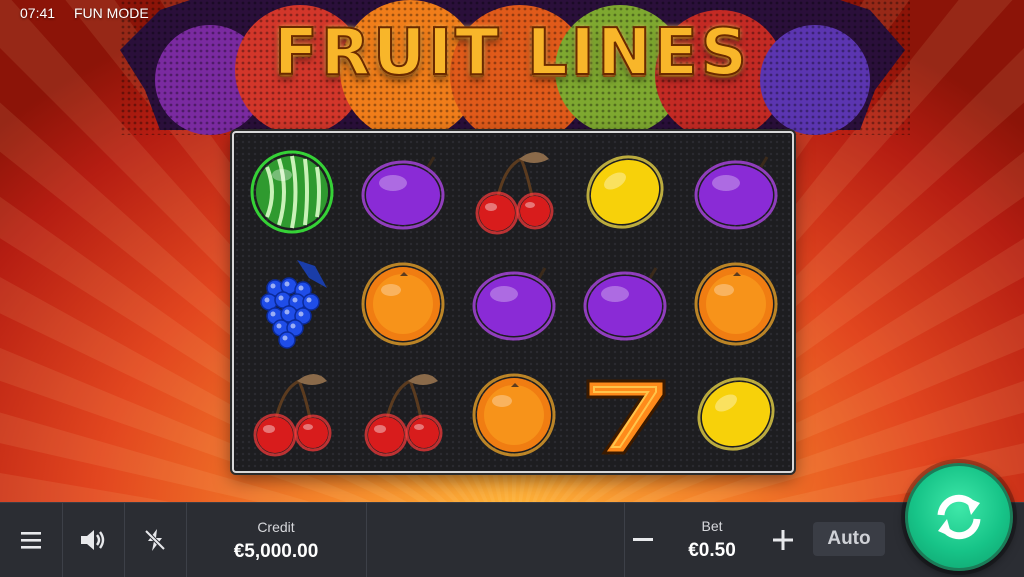 This screenshot has width=1024, height=577. I want to click on hamburger-menu-icon, so click(31, 540).